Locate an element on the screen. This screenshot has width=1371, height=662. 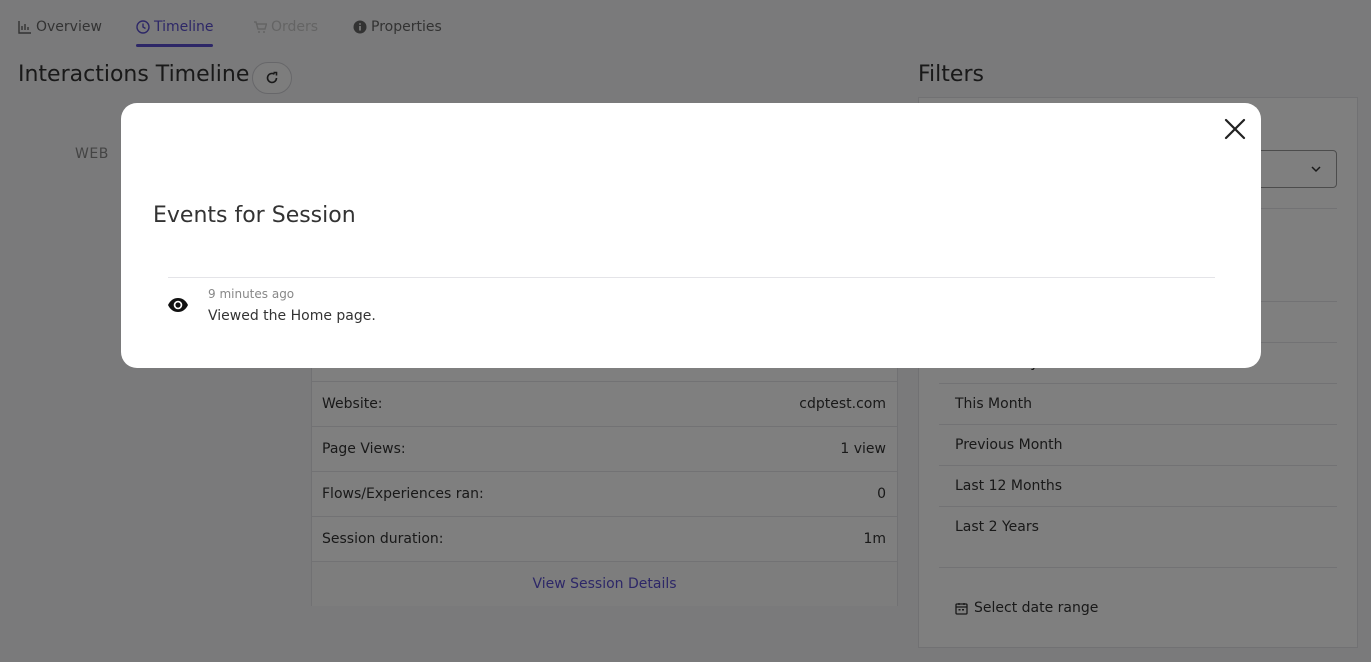
divider is located at coordinates (691, 277).